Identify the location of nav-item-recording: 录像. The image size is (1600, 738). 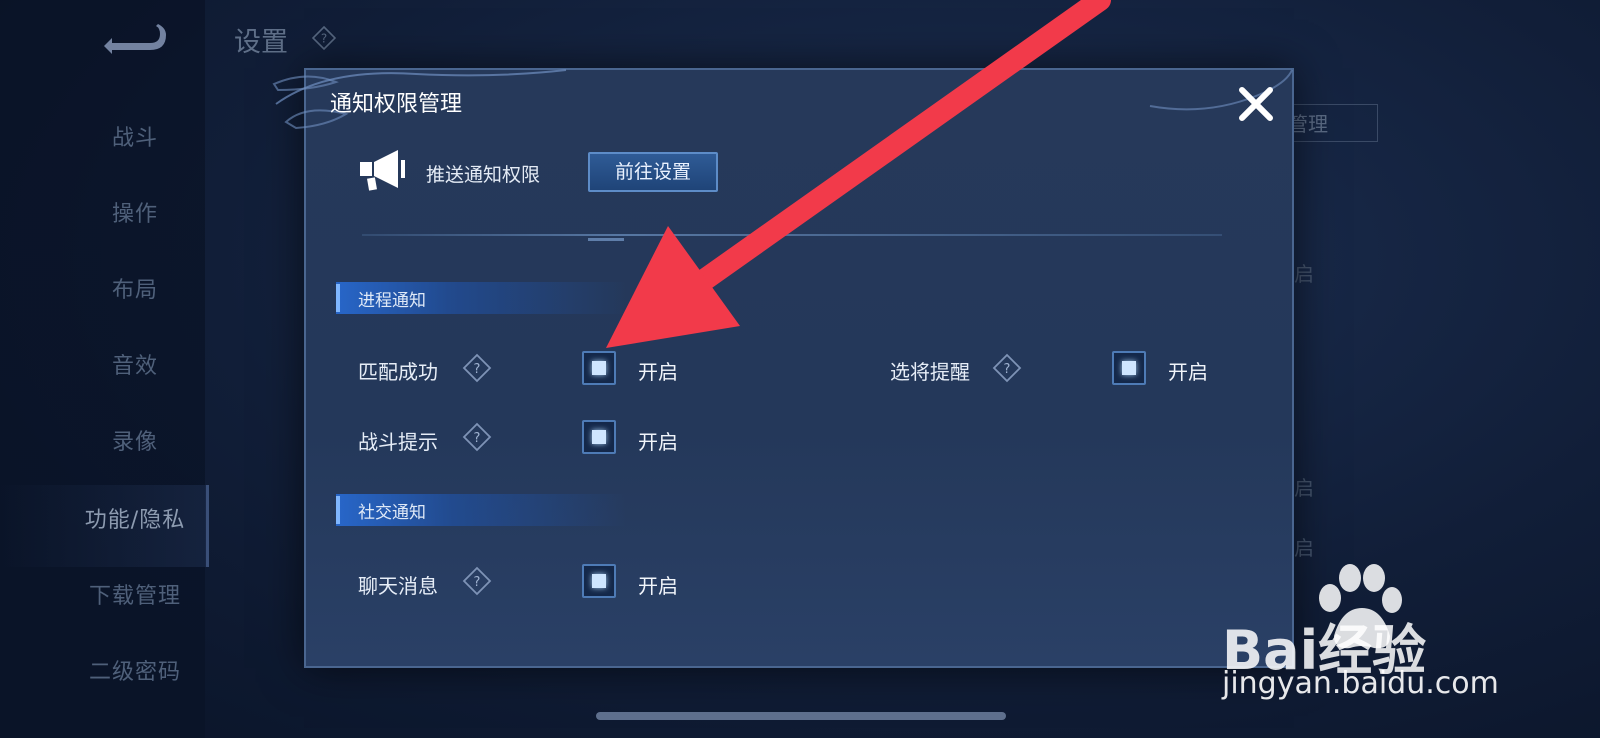
(135, 440).